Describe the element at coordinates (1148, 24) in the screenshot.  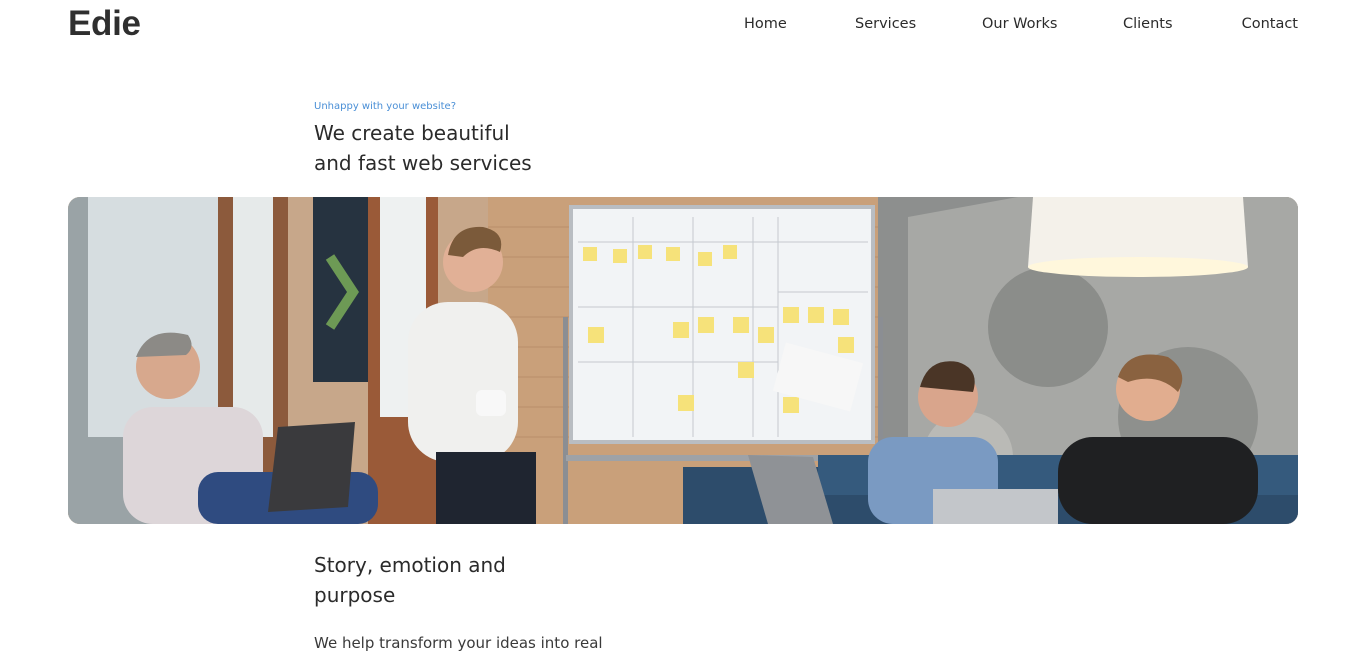
I see `nav-link-clients: Clients` at that location.